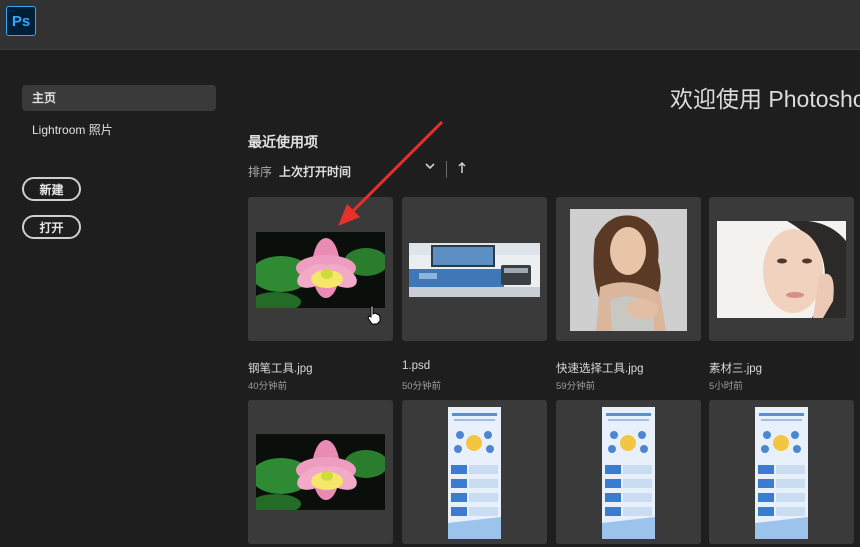 This screenshot has height=547, width=860. I want to click on file-name: 钢笔工具.jpg, so click(280, 368).